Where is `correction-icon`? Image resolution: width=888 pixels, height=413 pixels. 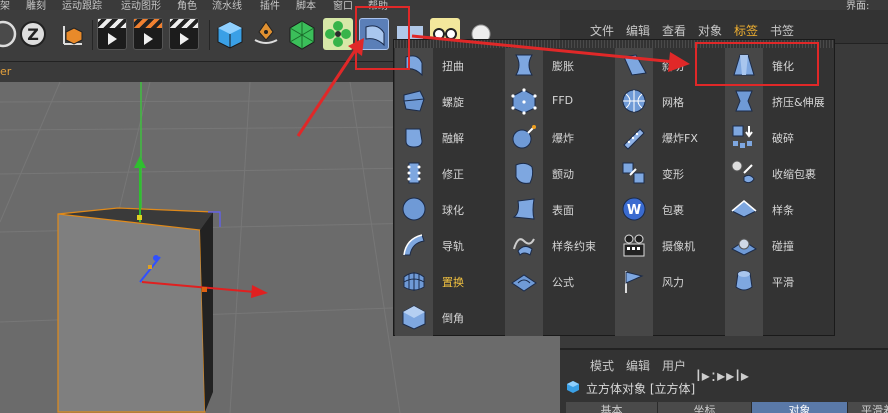 correction-icon is located at coordinates (414, 173).